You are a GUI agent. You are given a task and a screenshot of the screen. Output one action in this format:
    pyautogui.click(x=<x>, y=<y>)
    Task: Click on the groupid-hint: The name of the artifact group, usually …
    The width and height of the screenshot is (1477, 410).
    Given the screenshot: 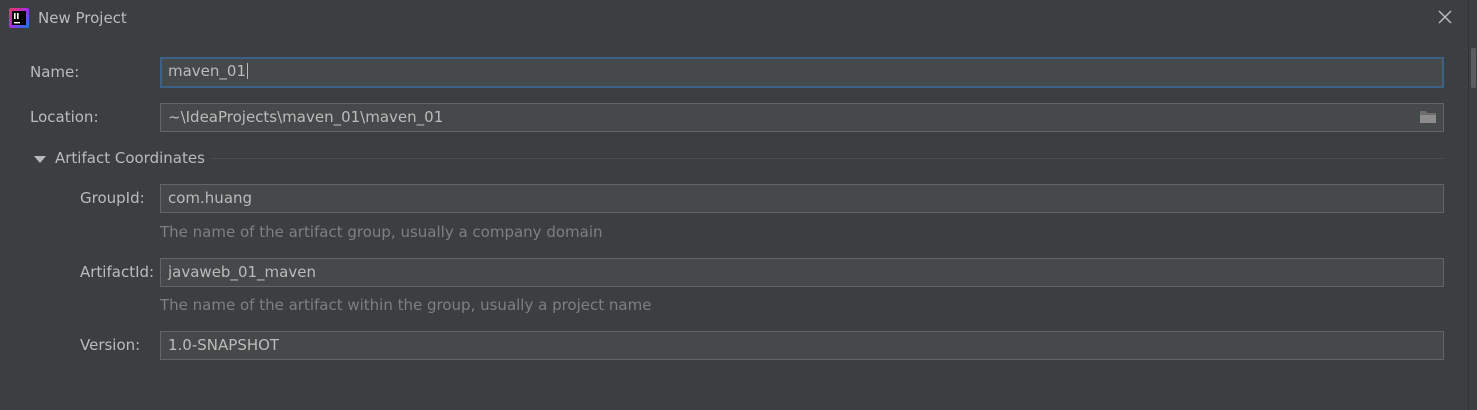 What is the action you would take?
    pyautogui.click(x=381, y=232)
    